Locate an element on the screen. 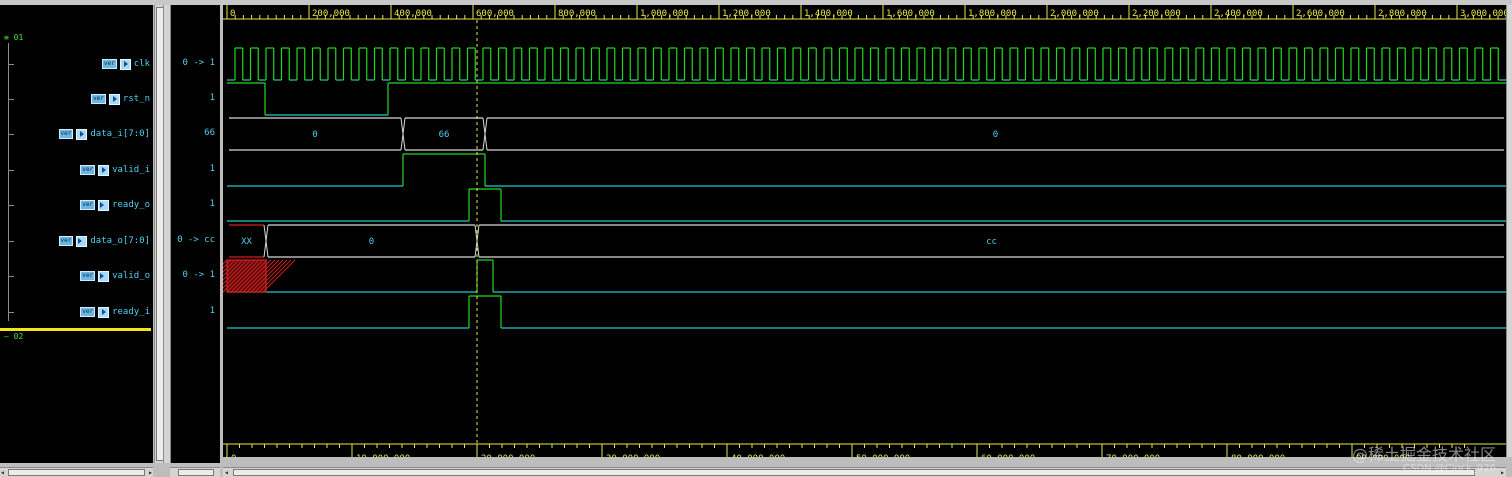  signal-row: ver valid_i is located at coordinates (115, 170).